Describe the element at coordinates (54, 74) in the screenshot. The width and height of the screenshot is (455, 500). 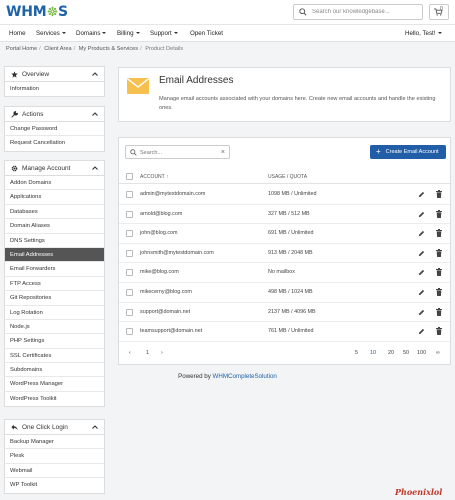
I see `sidebar-overview-header: Overview` at that location.